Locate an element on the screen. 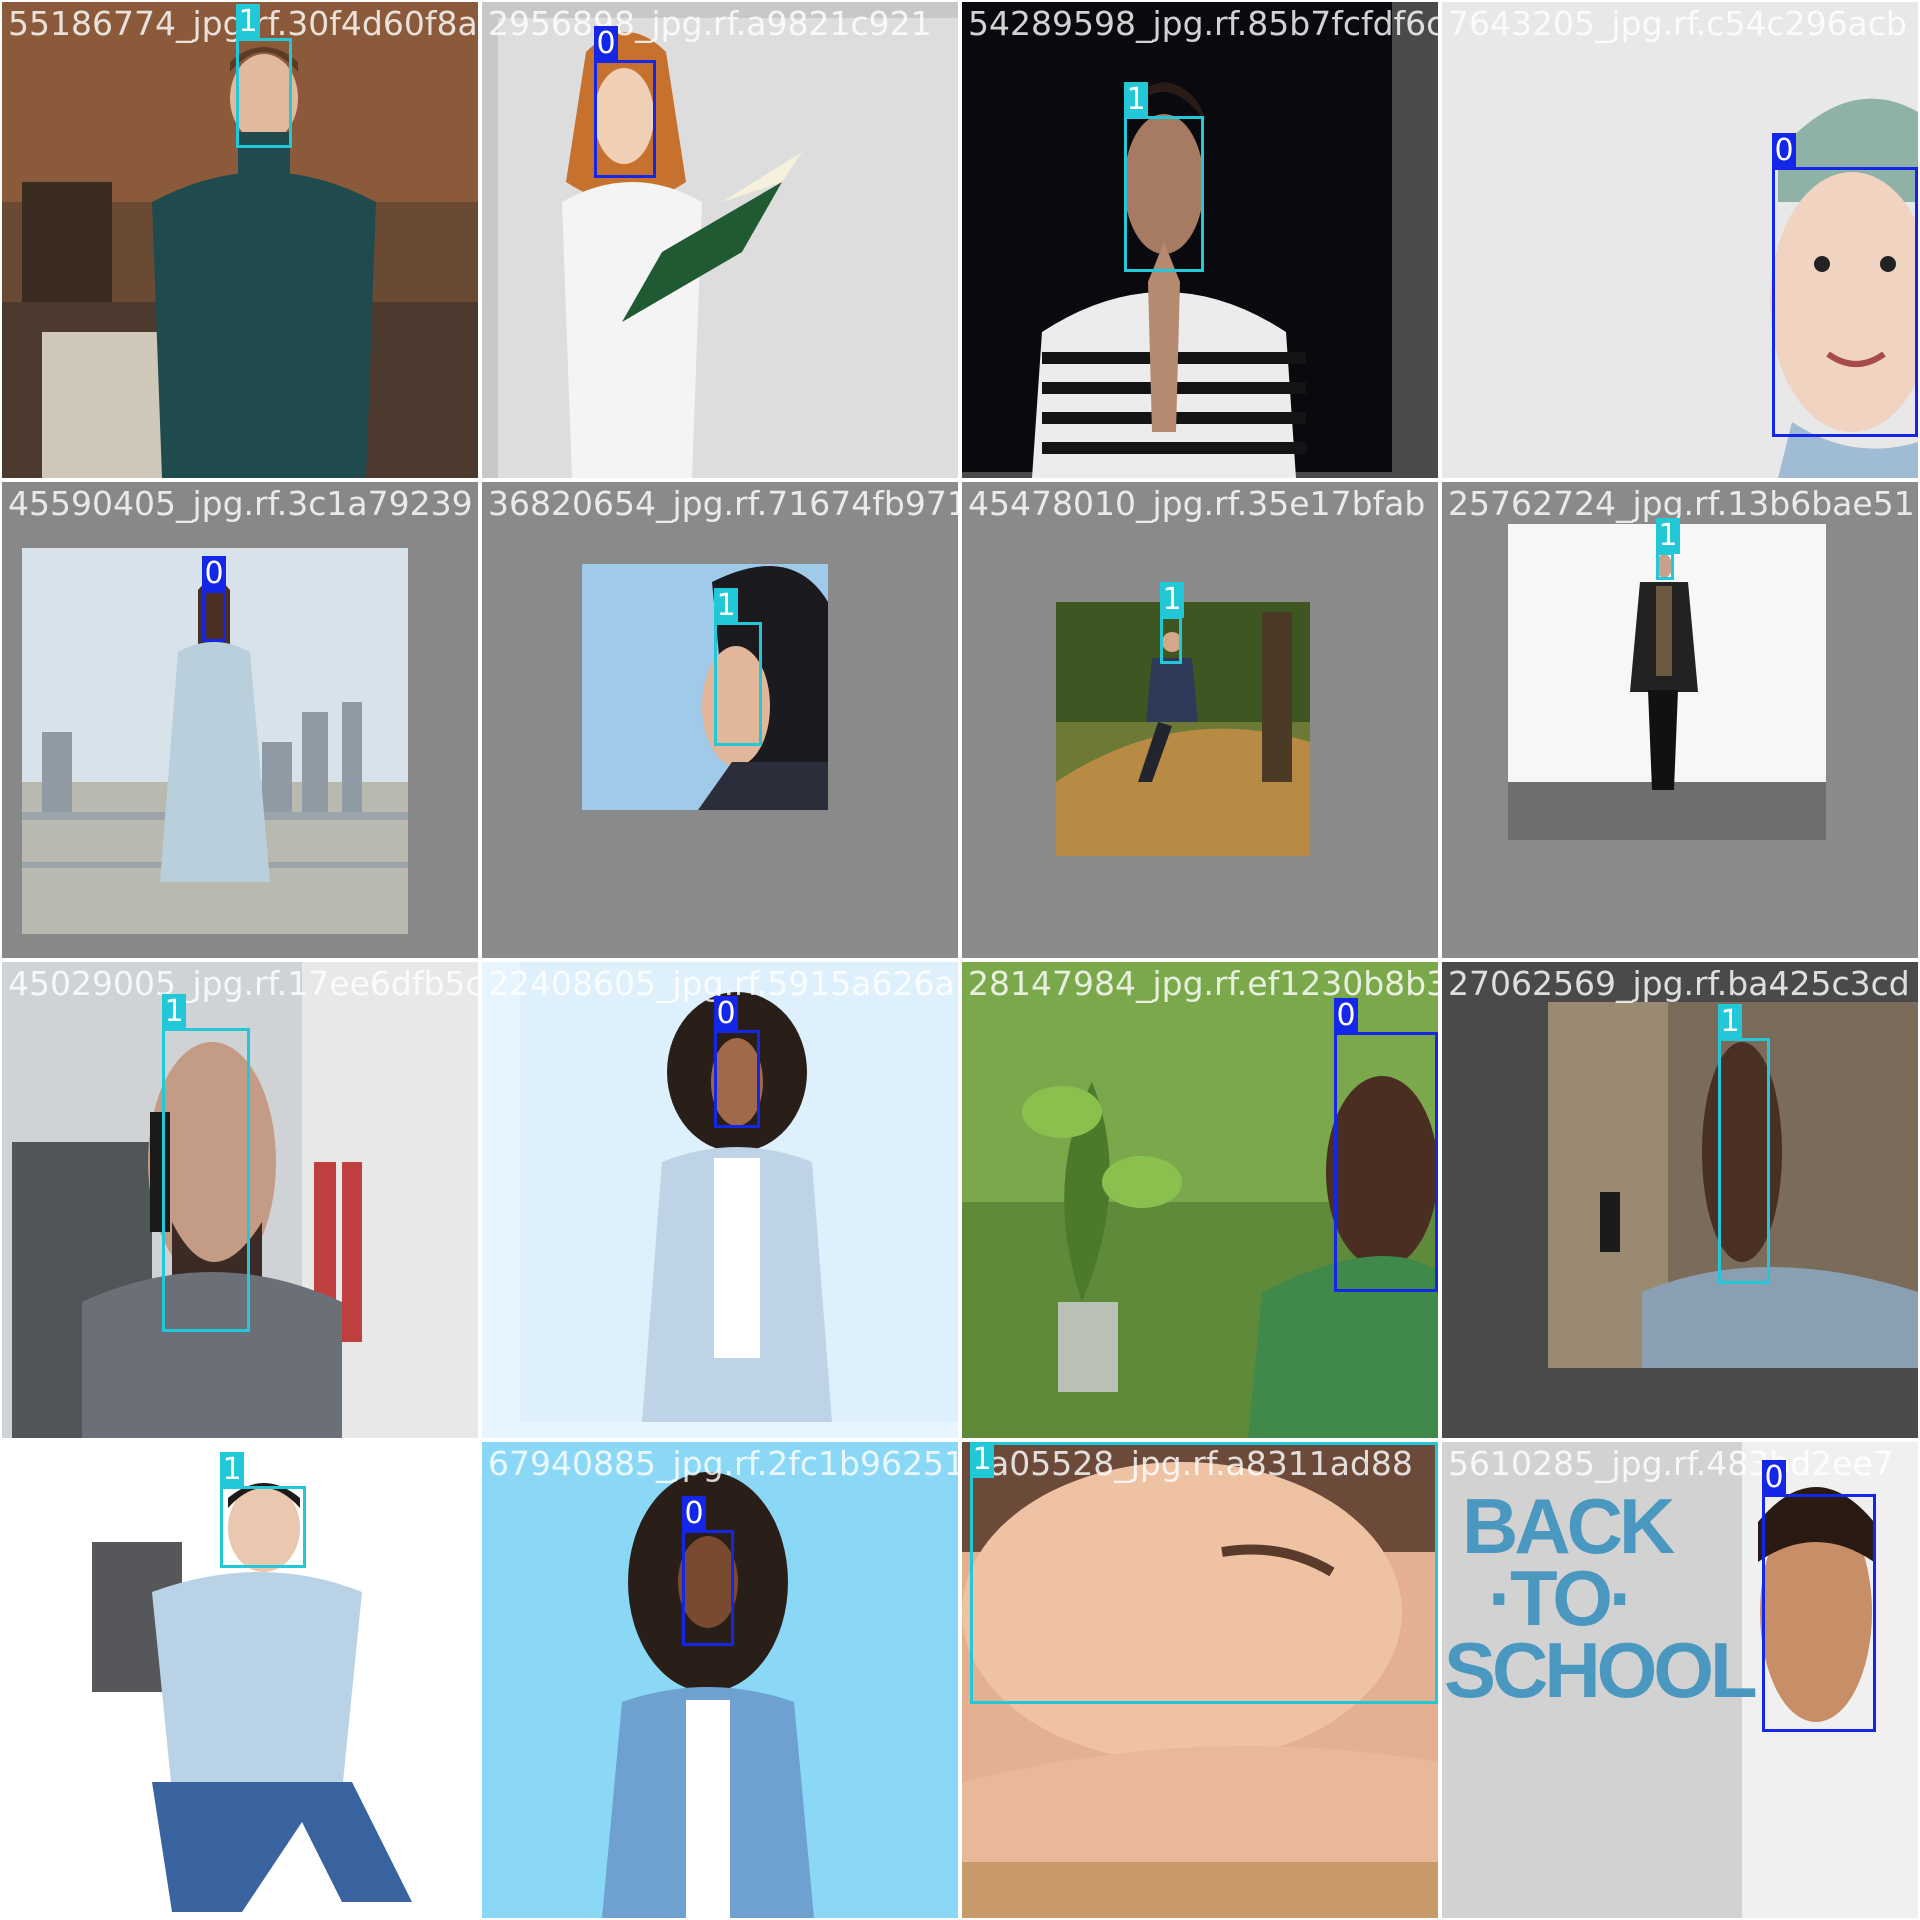  mosaic-tile: BACK ·TO· SCHOOL 5610285_jpg.rf.483bd2ee7 0 is located at coordinates (1680, 1680).